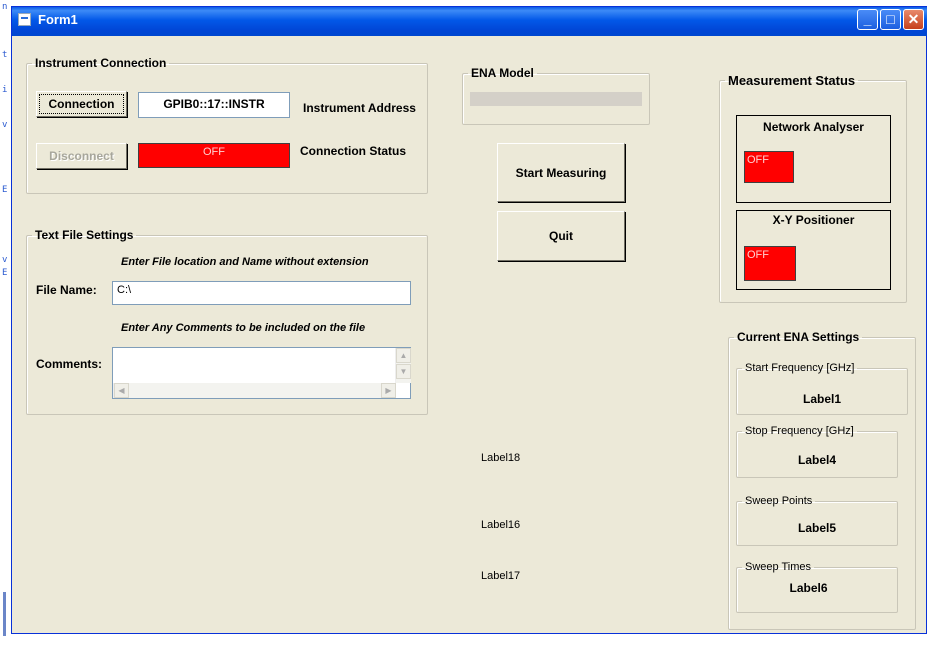  What do you see at coordinates (561, 236) in the screenshot?
I see `quit-button: Quit` at bounding box center [561, 236].